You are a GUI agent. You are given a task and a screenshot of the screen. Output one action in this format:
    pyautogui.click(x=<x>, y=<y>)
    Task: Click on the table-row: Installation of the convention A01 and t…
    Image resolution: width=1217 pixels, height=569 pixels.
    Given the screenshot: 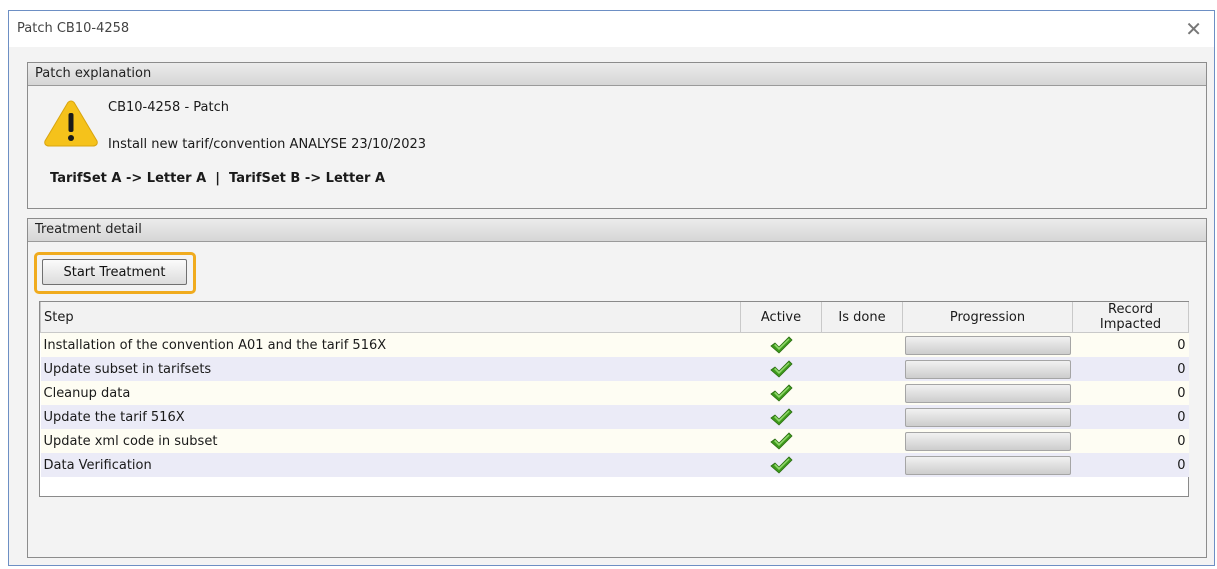 What is the action you would take?
    pyautogui.click(x=614, y=344)
    